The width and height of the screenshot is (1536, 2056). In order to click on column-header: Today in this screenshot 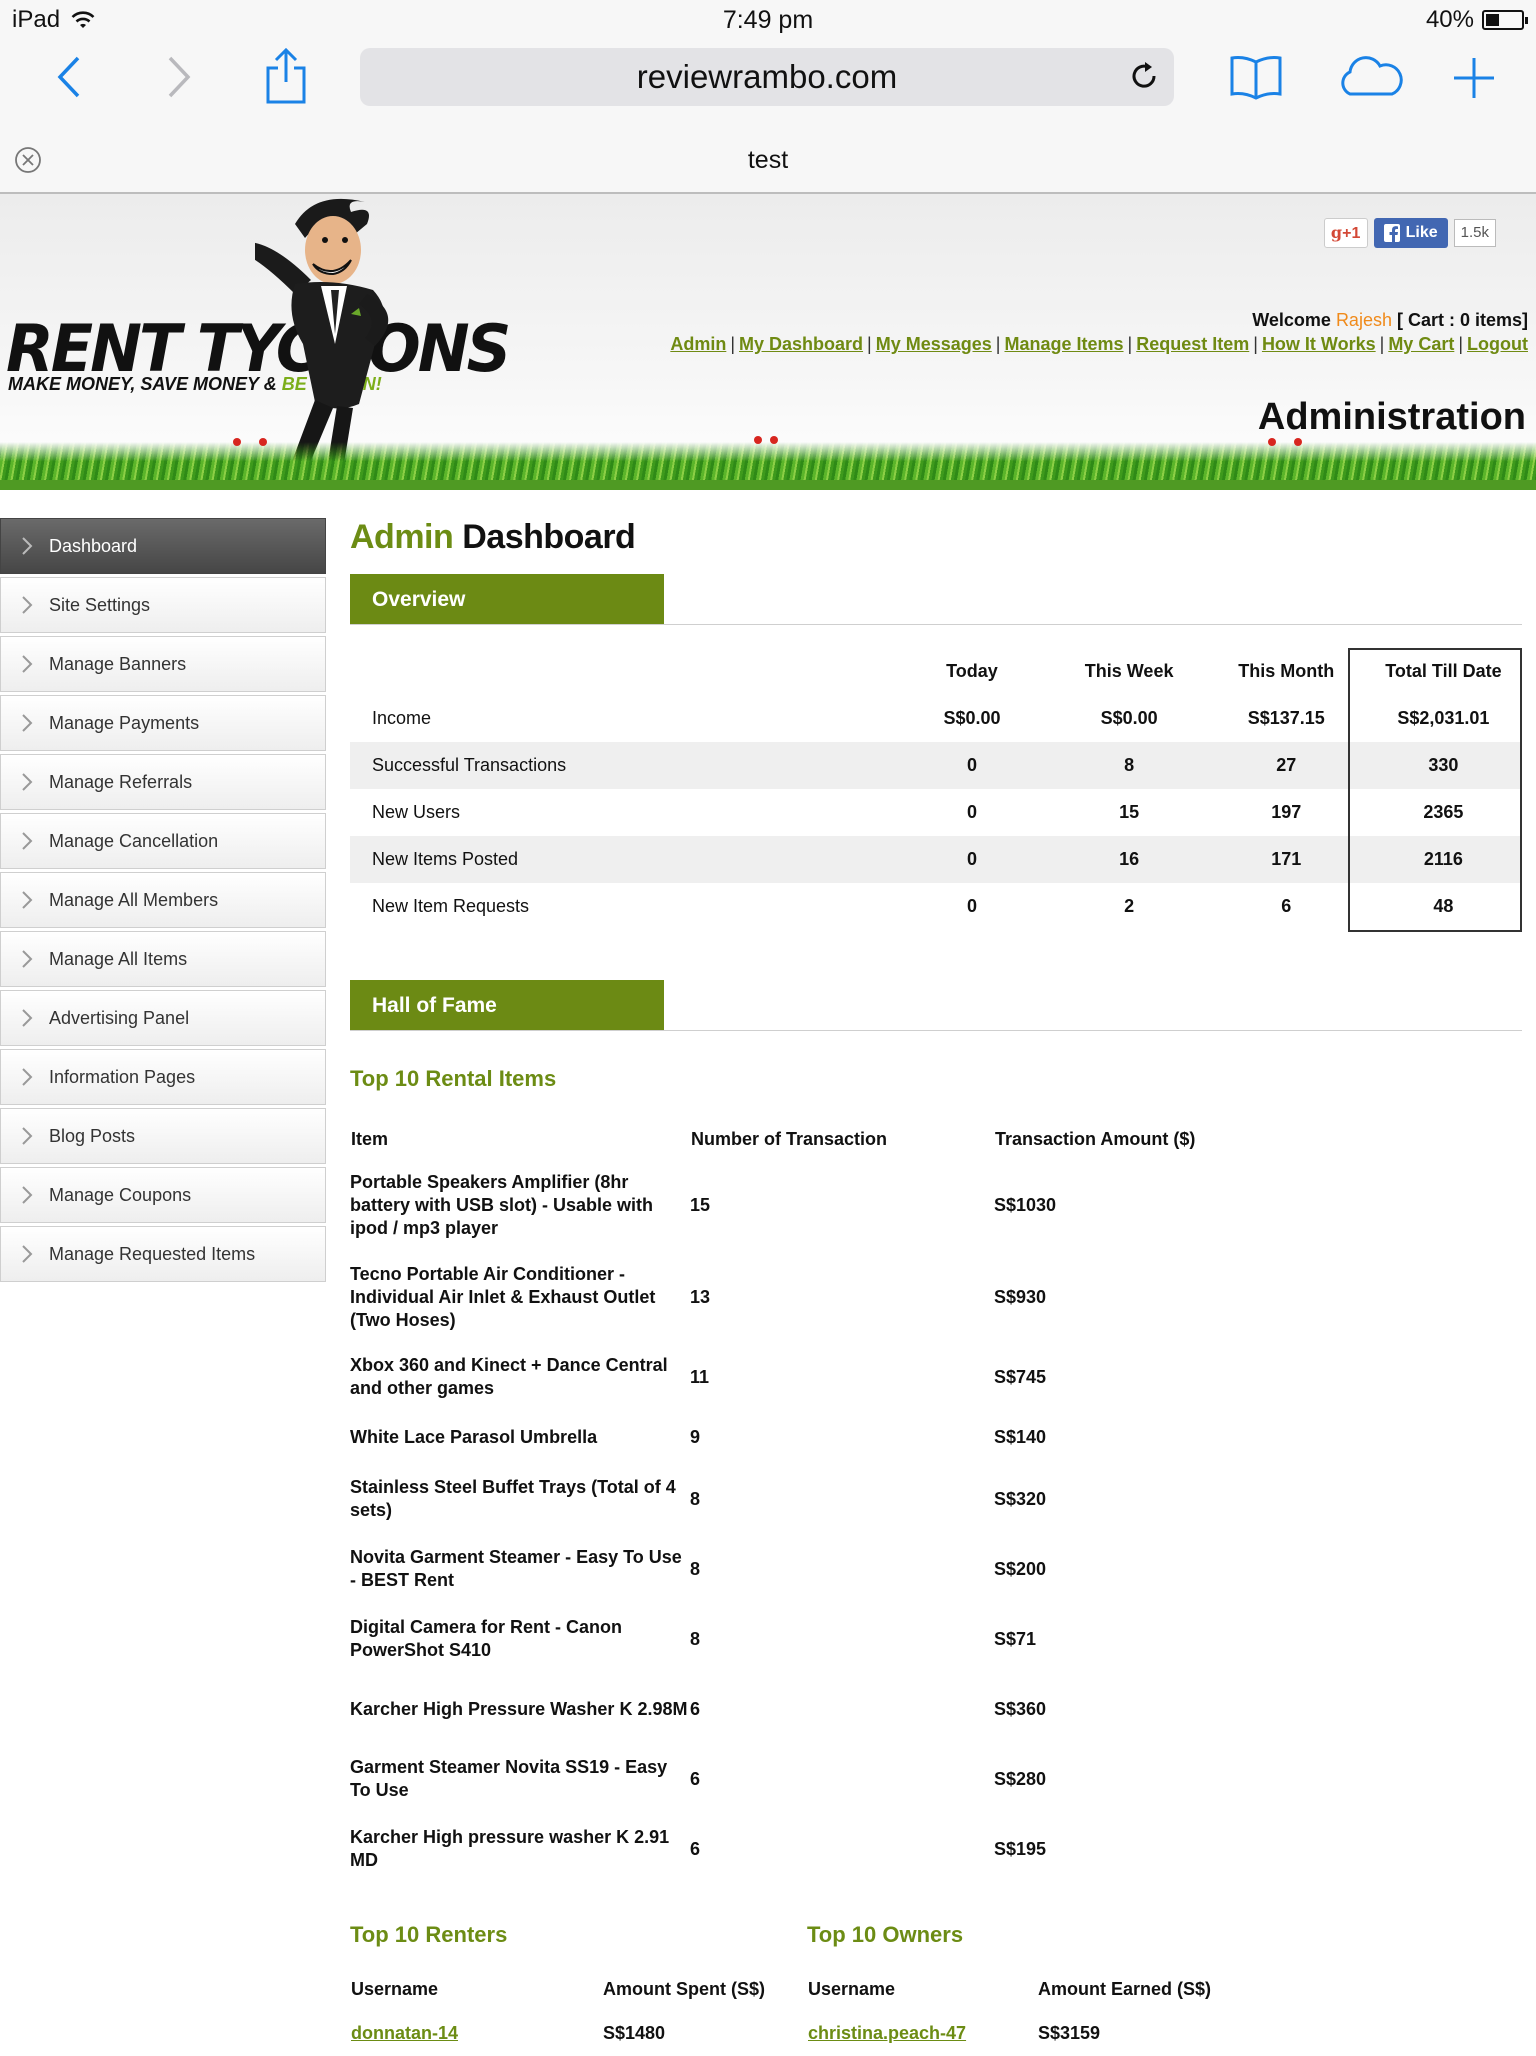, I will do `click(972, 671)`.